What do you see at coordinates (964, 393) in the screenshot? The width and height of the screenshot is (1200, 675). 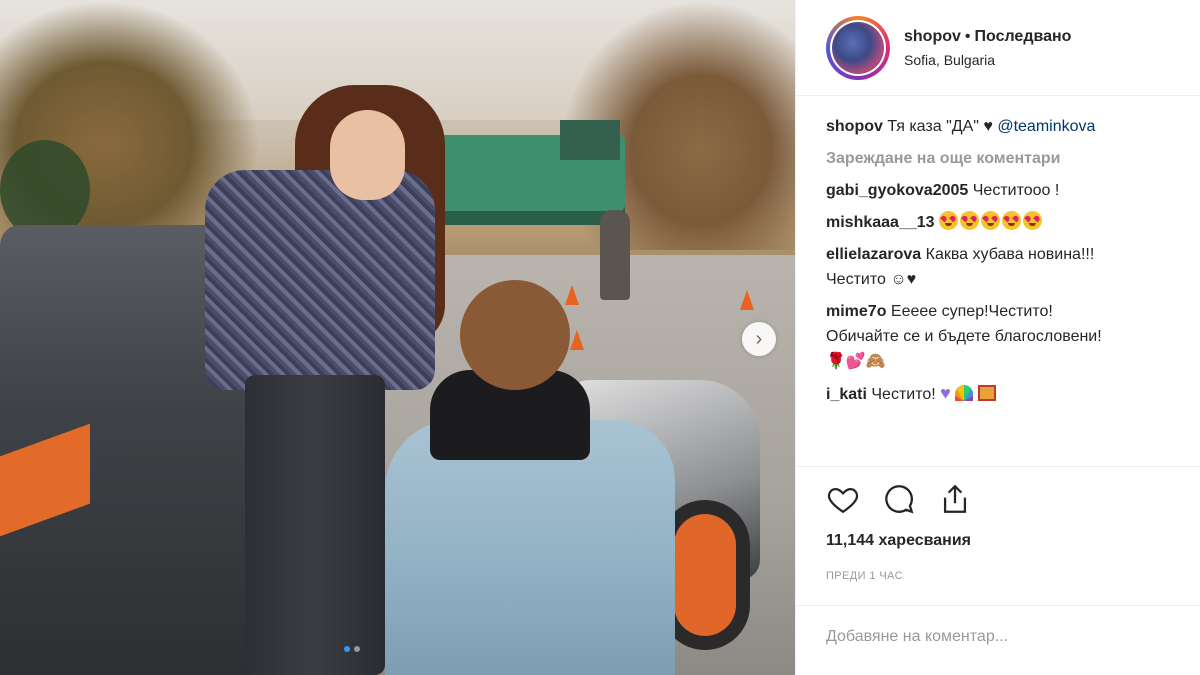 I see `rainbow-icon` at bounding box center [964, 393].